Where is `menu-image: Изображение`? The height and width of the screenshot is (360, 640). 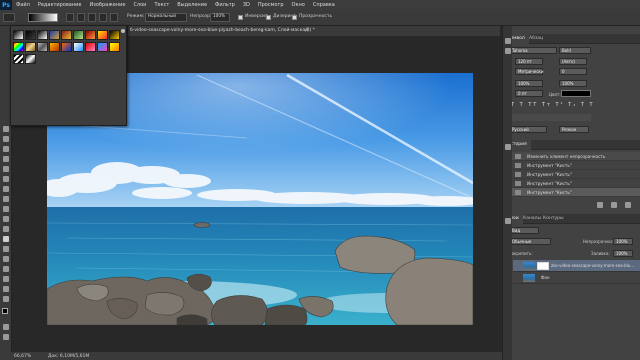
menu-image: Изображение is located at coordinates (107, 5).